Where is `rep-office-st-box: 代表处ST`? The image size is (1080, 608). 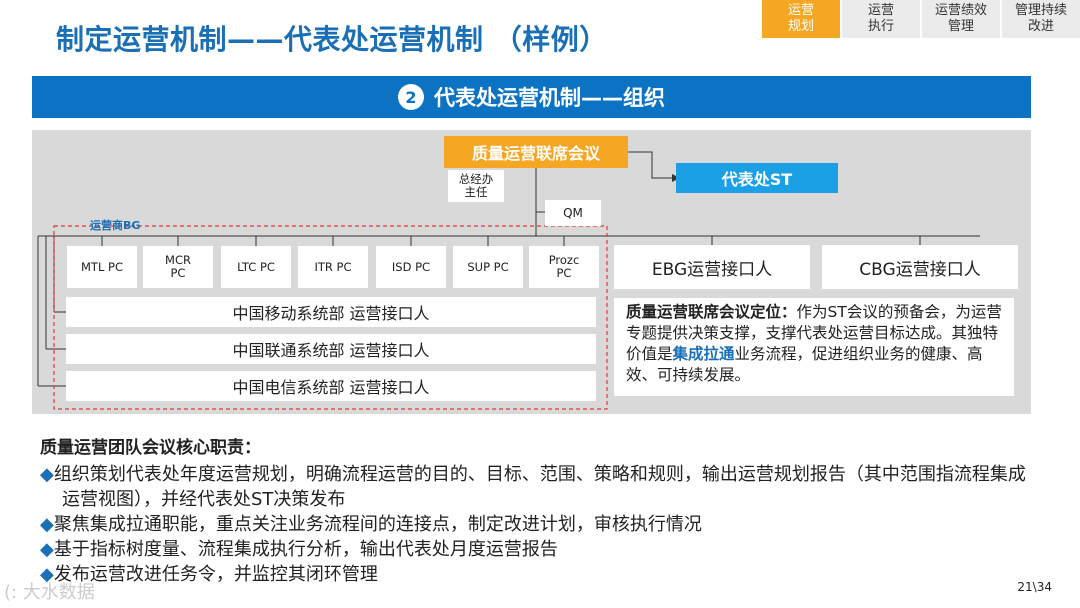 rep-office-st-box: 代表处ST is located at coordinates (757, 178).